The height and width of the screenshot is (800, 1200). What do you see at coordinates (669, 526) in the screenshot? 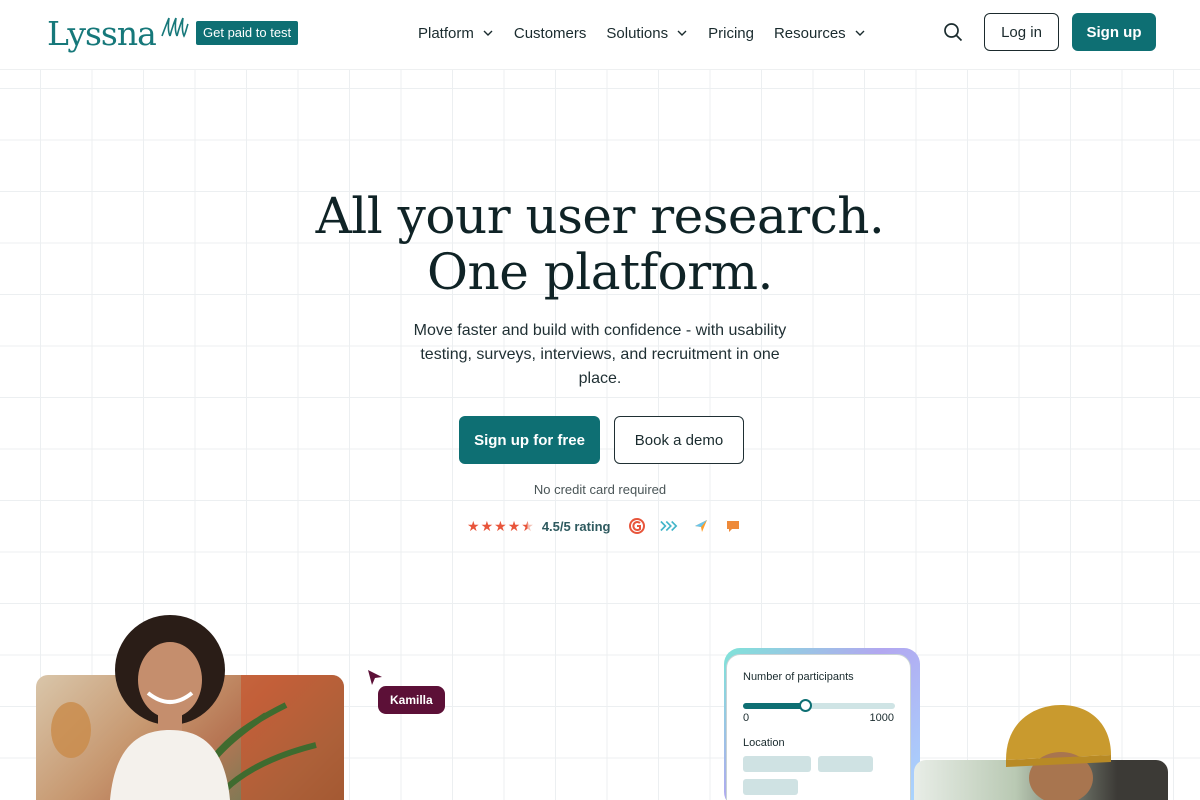
I see `capterra-arrows-icon` at bounding box center [669, 526].